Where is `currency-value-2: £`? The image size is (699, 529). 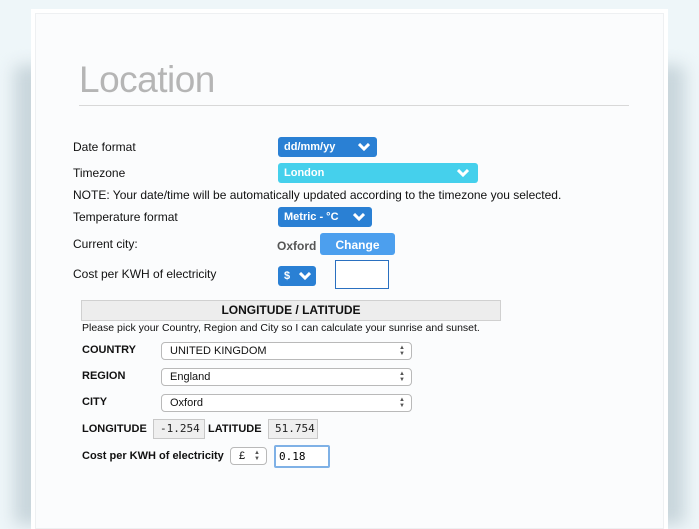 currency-value-2: £ is located at coordinates (242, 456).